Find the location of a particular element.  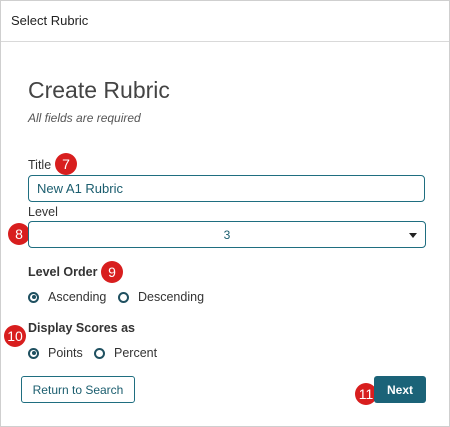

callout-9: 9 is located at coordinates (112, 272).